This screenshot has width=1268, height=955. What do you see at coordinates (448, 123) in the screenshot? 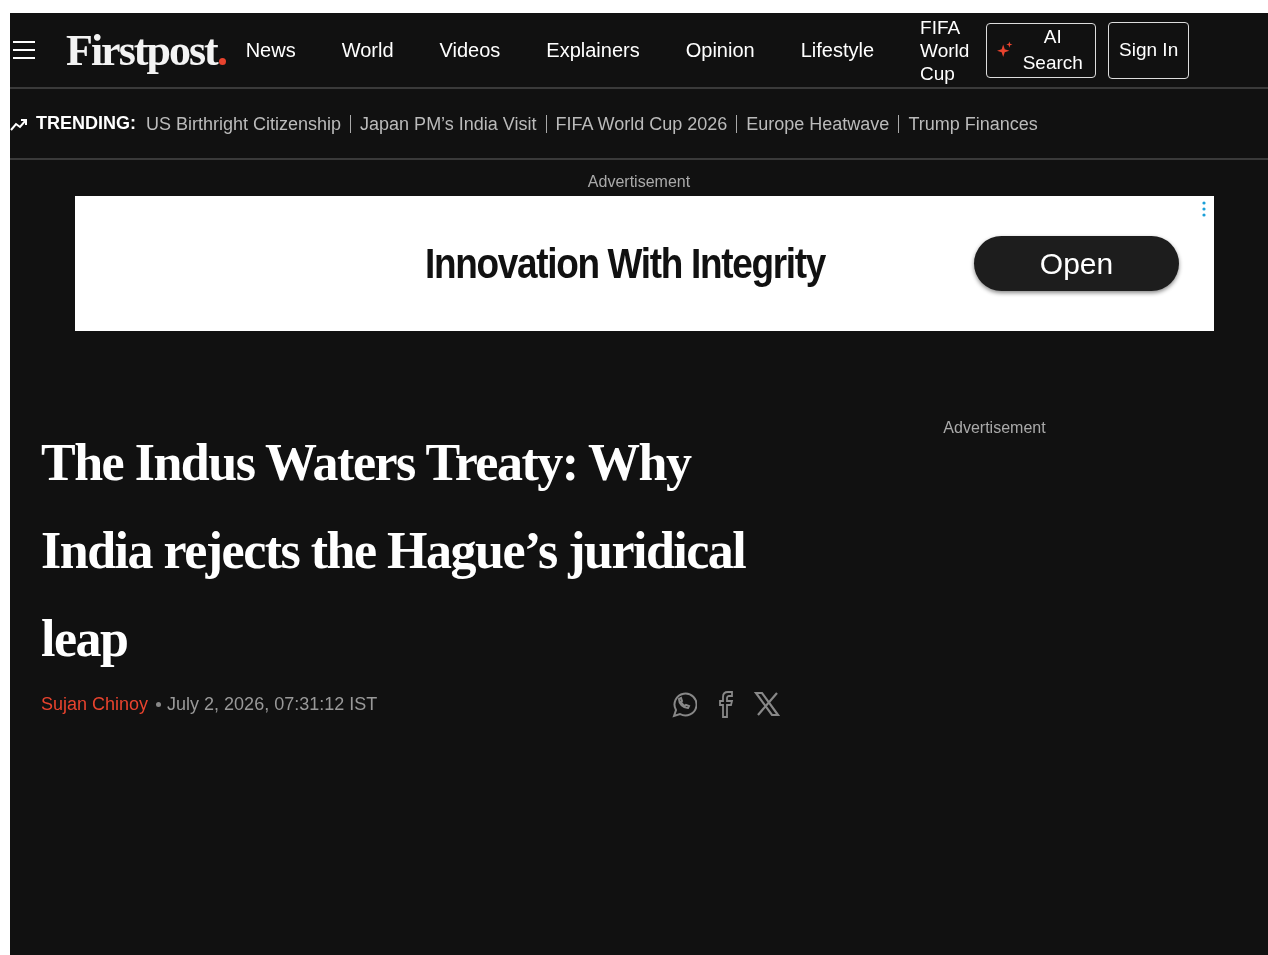
I see `trending-link: Japan PM’s India Visit` at bounding box center [448, 123].